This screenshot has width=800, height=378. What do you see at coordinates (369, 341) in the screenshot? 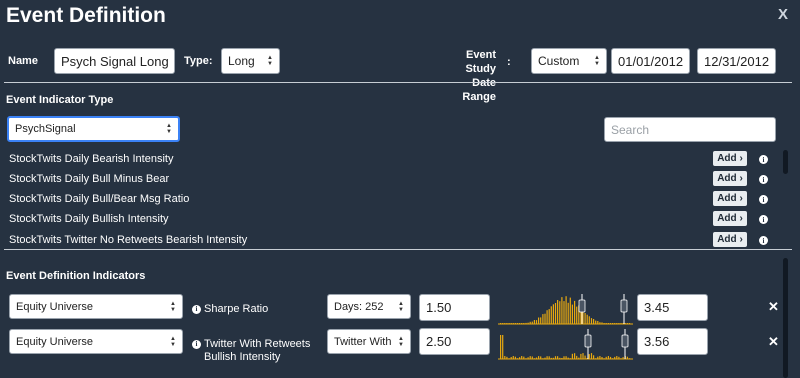
I see `window-select: Twitter With ▲ ▼` at bounding box center [369, 341].